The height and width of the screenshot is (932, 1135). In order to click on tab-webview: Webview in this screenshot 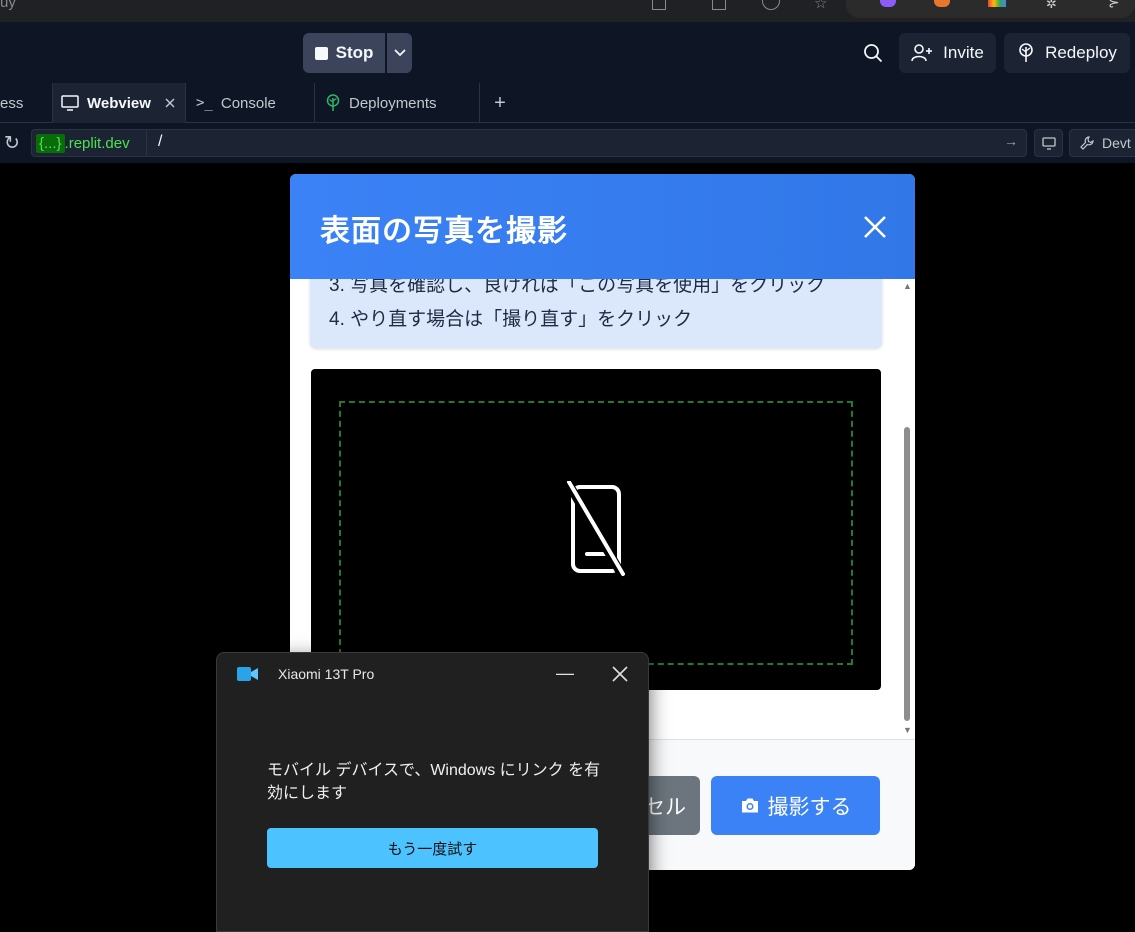, I will do `click(119, 103)`.